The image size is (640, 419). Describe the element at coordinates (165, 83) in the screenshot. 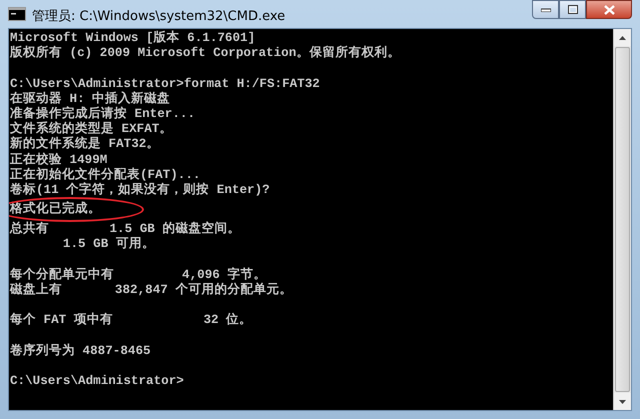

I see `console-line: C:\Users\Administrator>format H:/FS:FAT32` at that location.